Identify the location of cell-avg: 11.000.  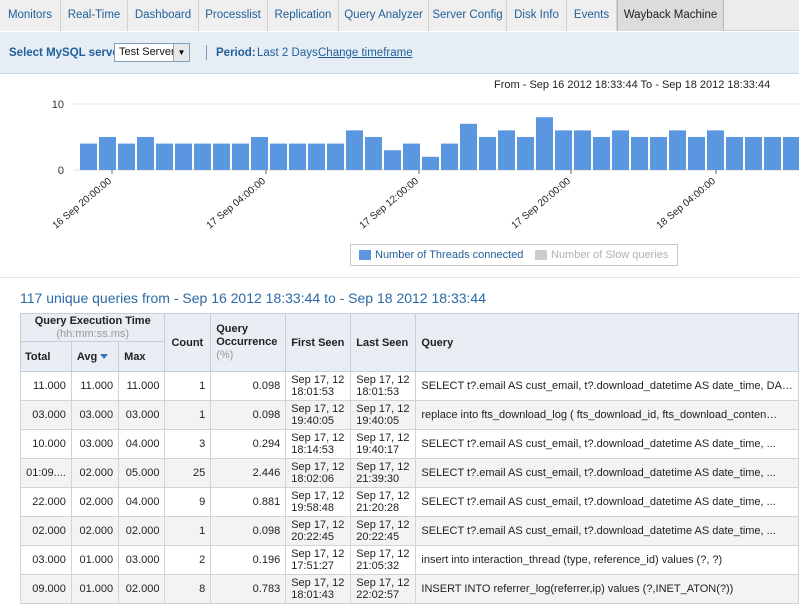
(95, 386).